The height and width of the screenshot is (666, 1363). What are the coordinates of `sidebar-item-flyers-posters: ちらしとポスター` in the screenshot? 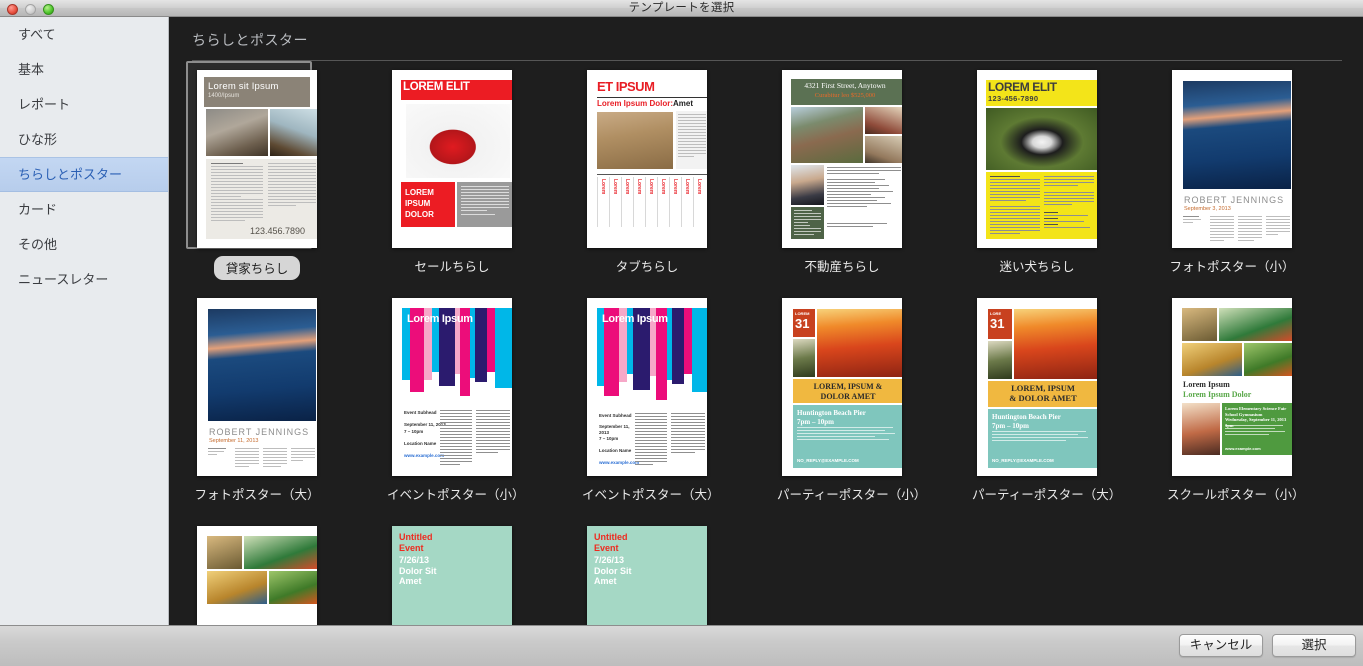 It's located at (84, 174).